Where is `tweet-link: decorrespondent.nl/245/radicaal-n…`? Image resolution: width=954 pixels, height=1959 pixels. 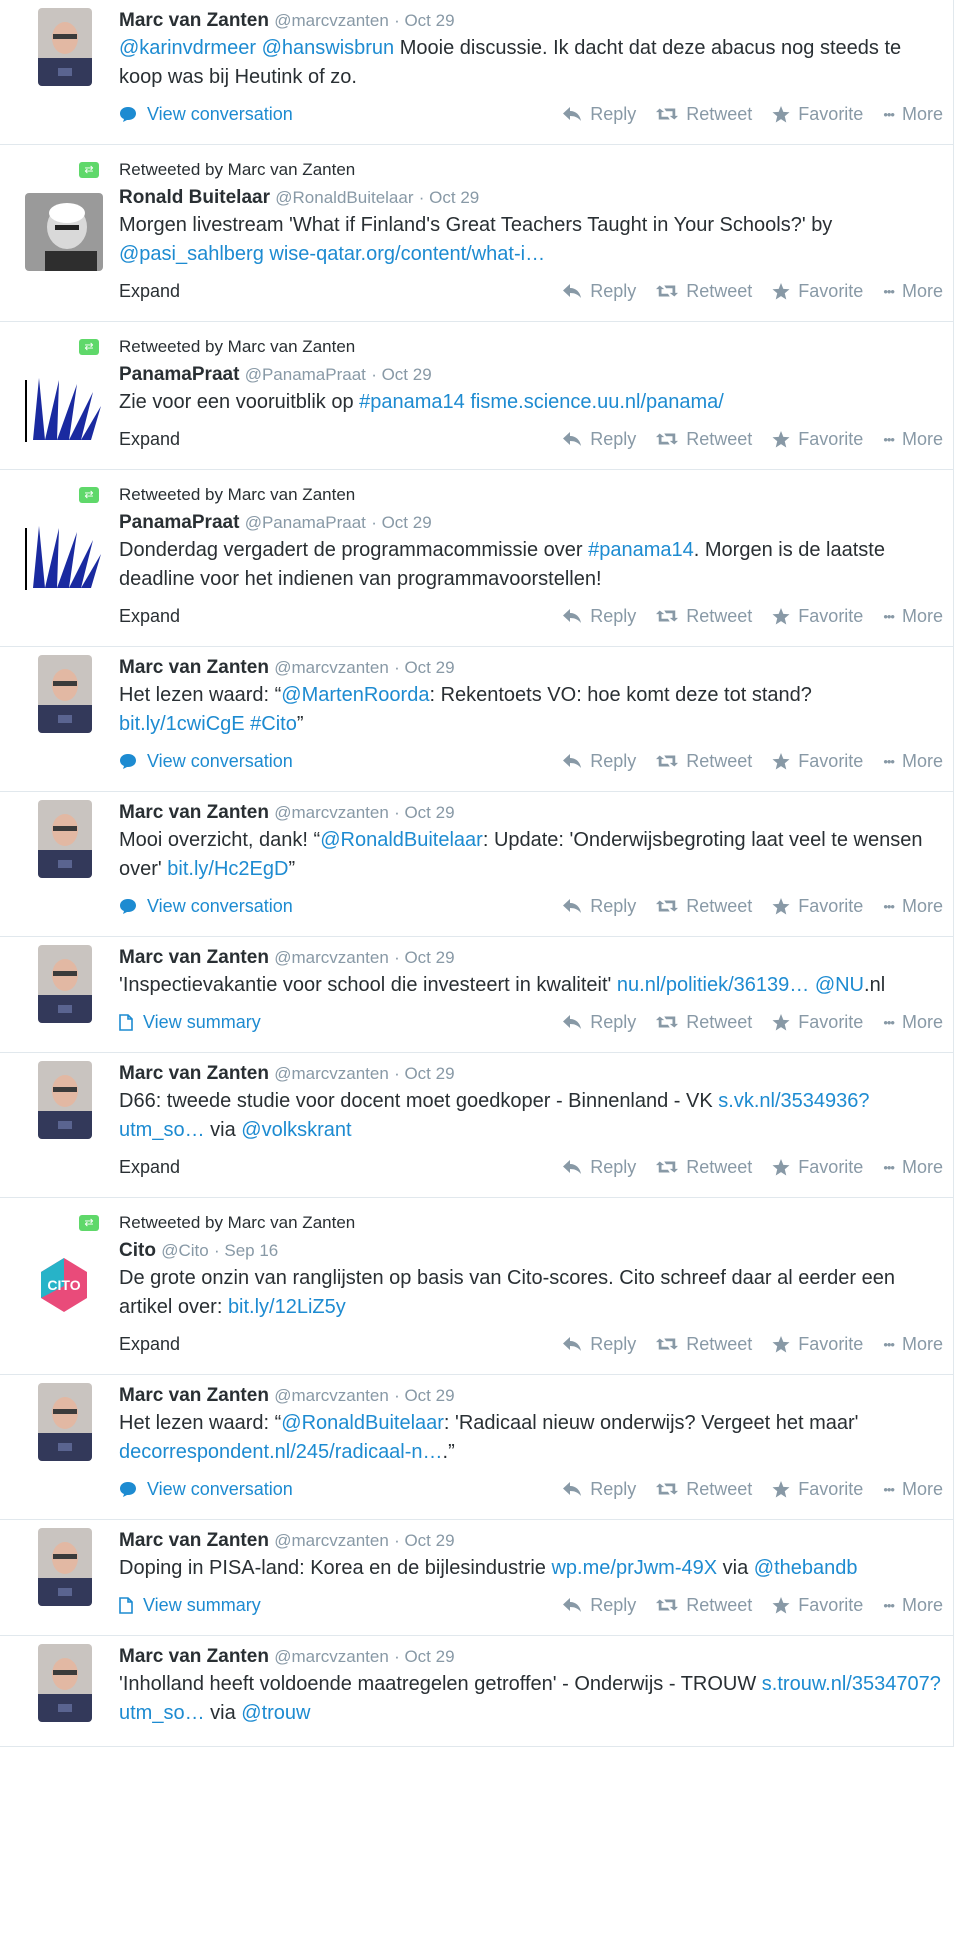
tweet-link: decorrespondent.nl/245/radicaal-n… is located at coordinates (281, 1452).